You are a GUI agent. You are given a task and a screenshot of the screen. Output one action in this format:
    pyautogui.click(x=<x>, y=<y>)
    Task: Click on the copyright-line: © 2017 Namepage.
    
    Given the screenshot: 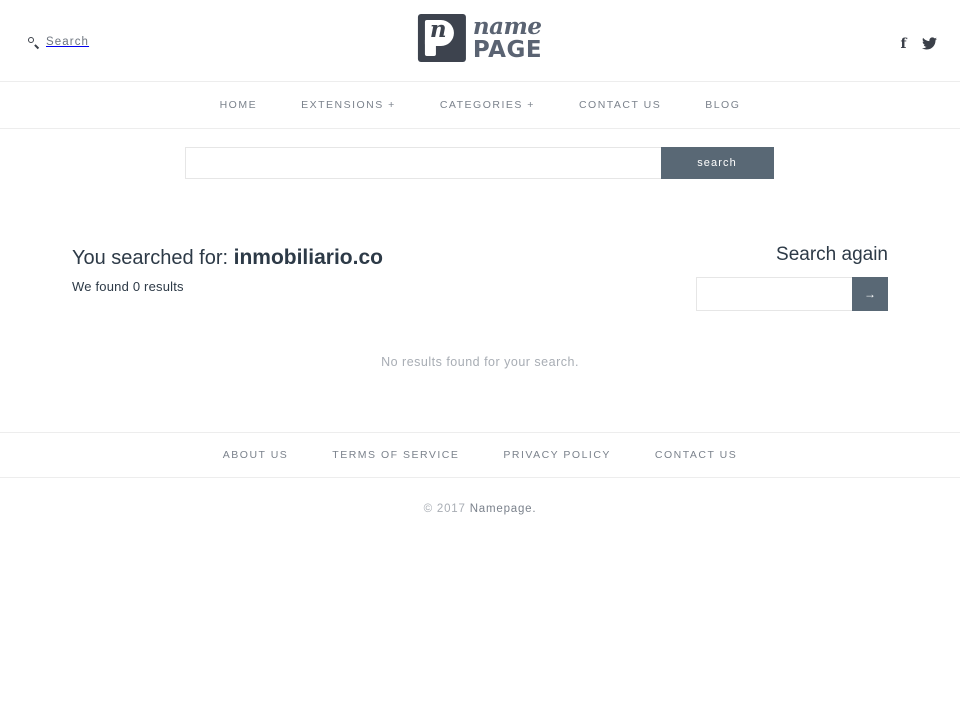 What is the action you would take?
    pyautogui.click(x=480, y=509)
    